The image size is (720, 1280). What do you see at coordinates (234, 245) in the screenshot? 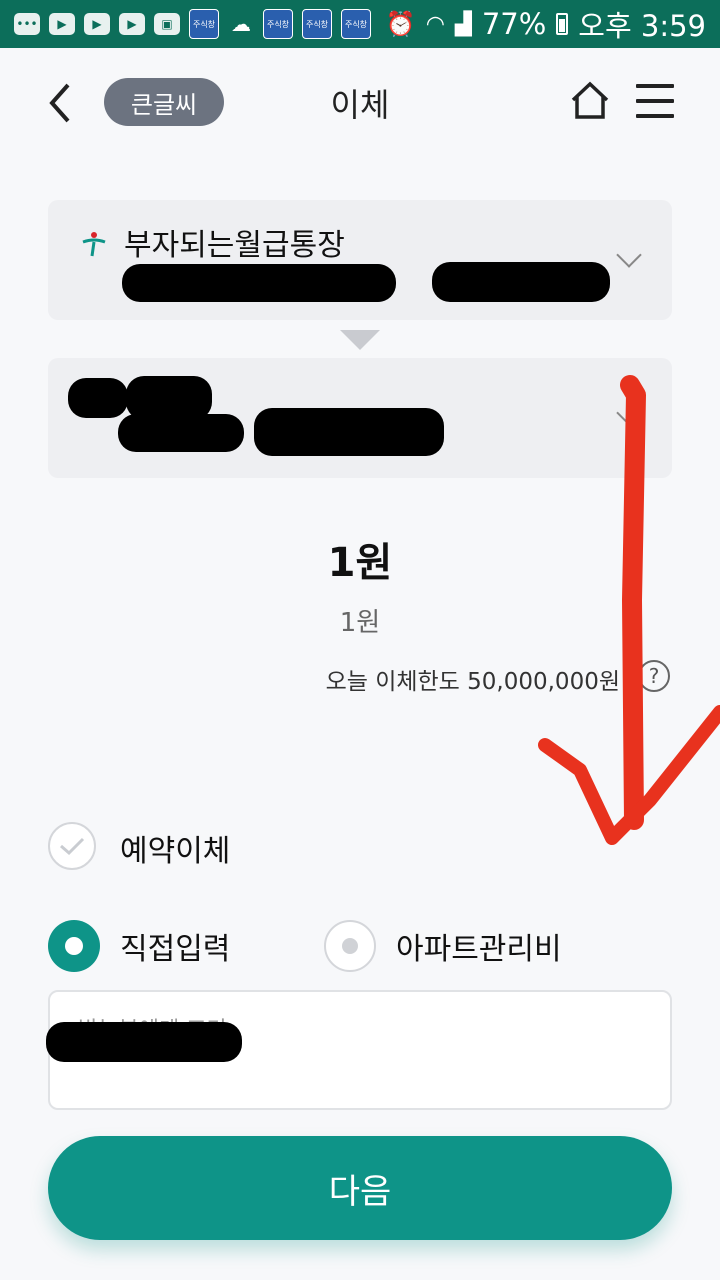
I see `from-account-name: 부자되는월급통장` at bounding box center [234, 245].